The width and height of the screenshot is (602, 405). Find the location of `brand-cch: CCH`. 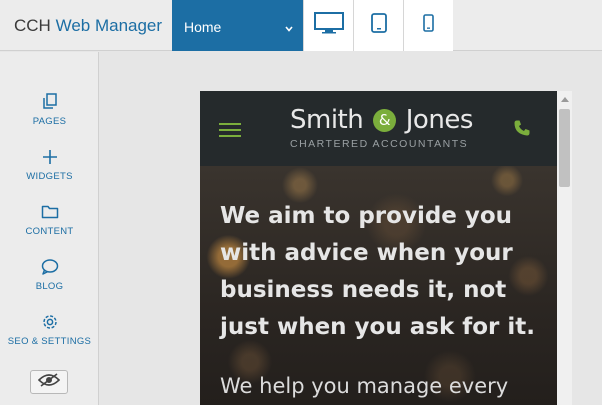

brand-cch: CCH is located at coordinates (32, 25).